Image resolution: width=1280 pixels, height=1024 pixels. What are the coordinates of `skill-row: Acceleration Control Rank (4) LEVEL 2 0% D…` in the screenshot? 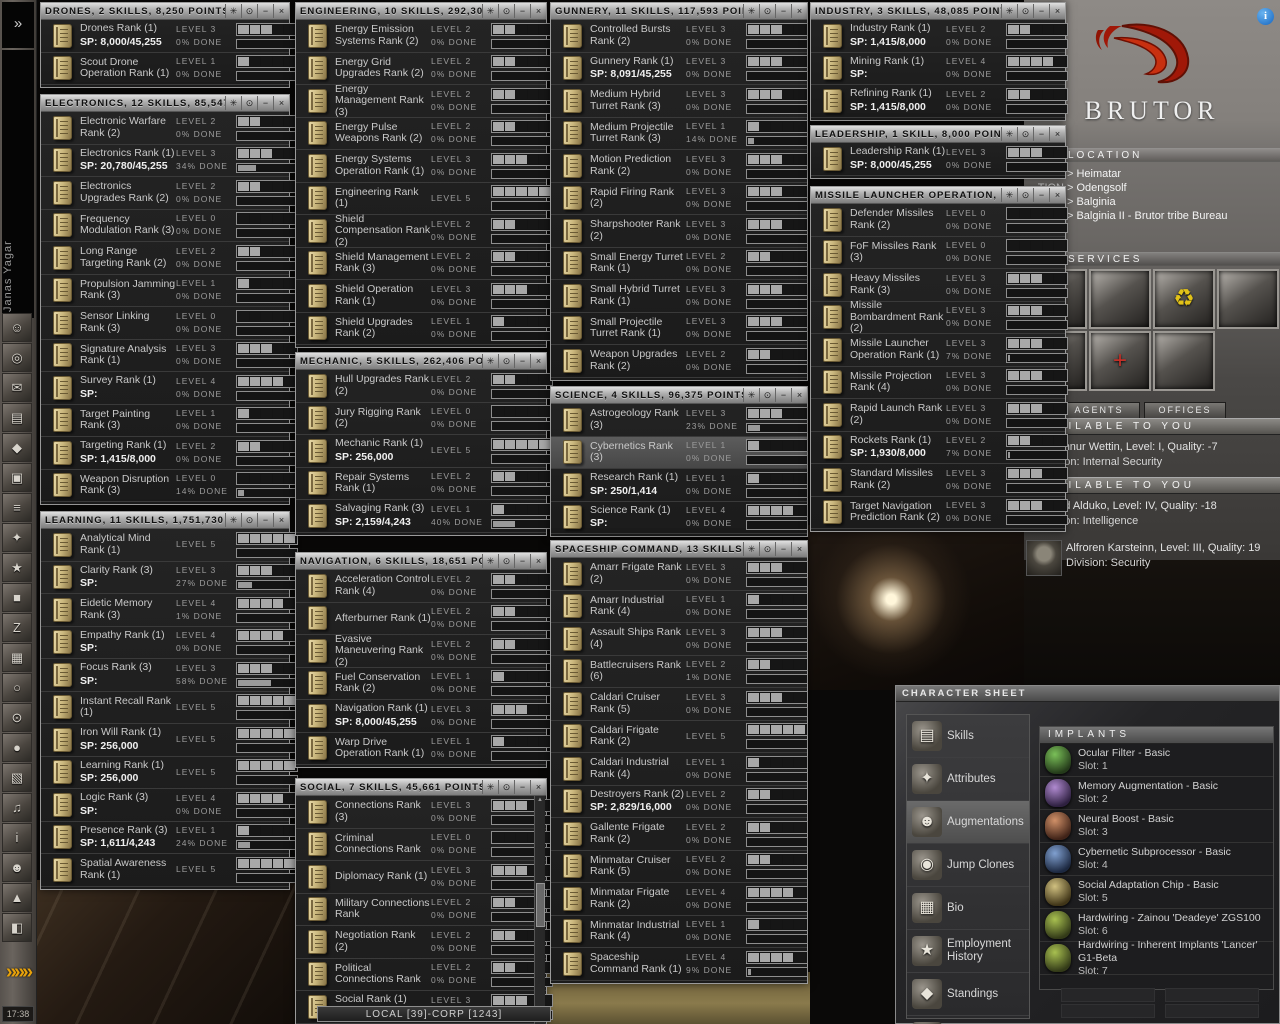 It's located at (424, 586).